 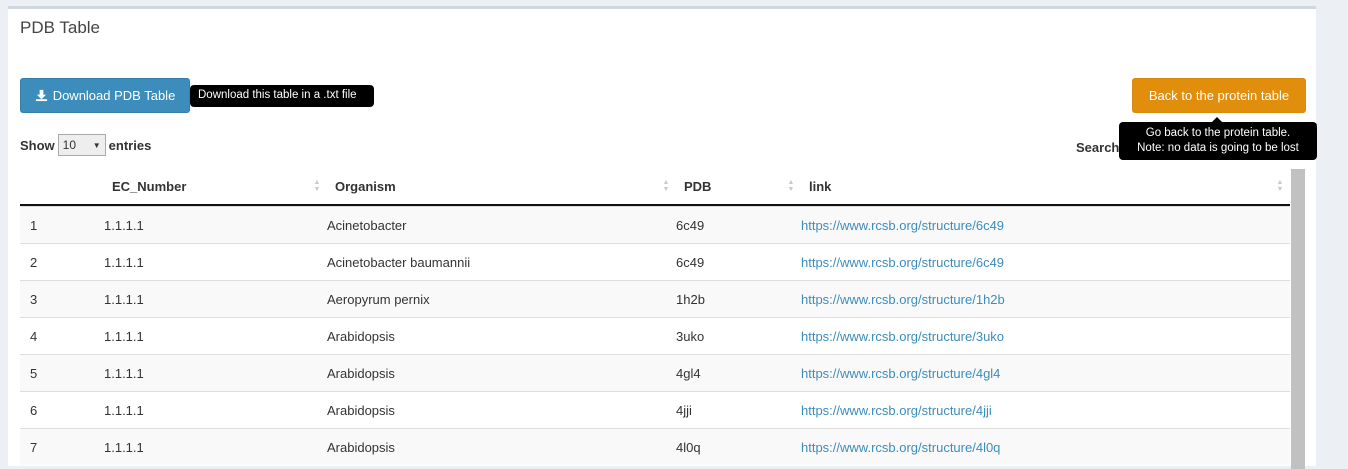 What do you see at coordinates (130, 145) in the screenshot?
I see `entries-label: entries` at bounding box center [130, 145].